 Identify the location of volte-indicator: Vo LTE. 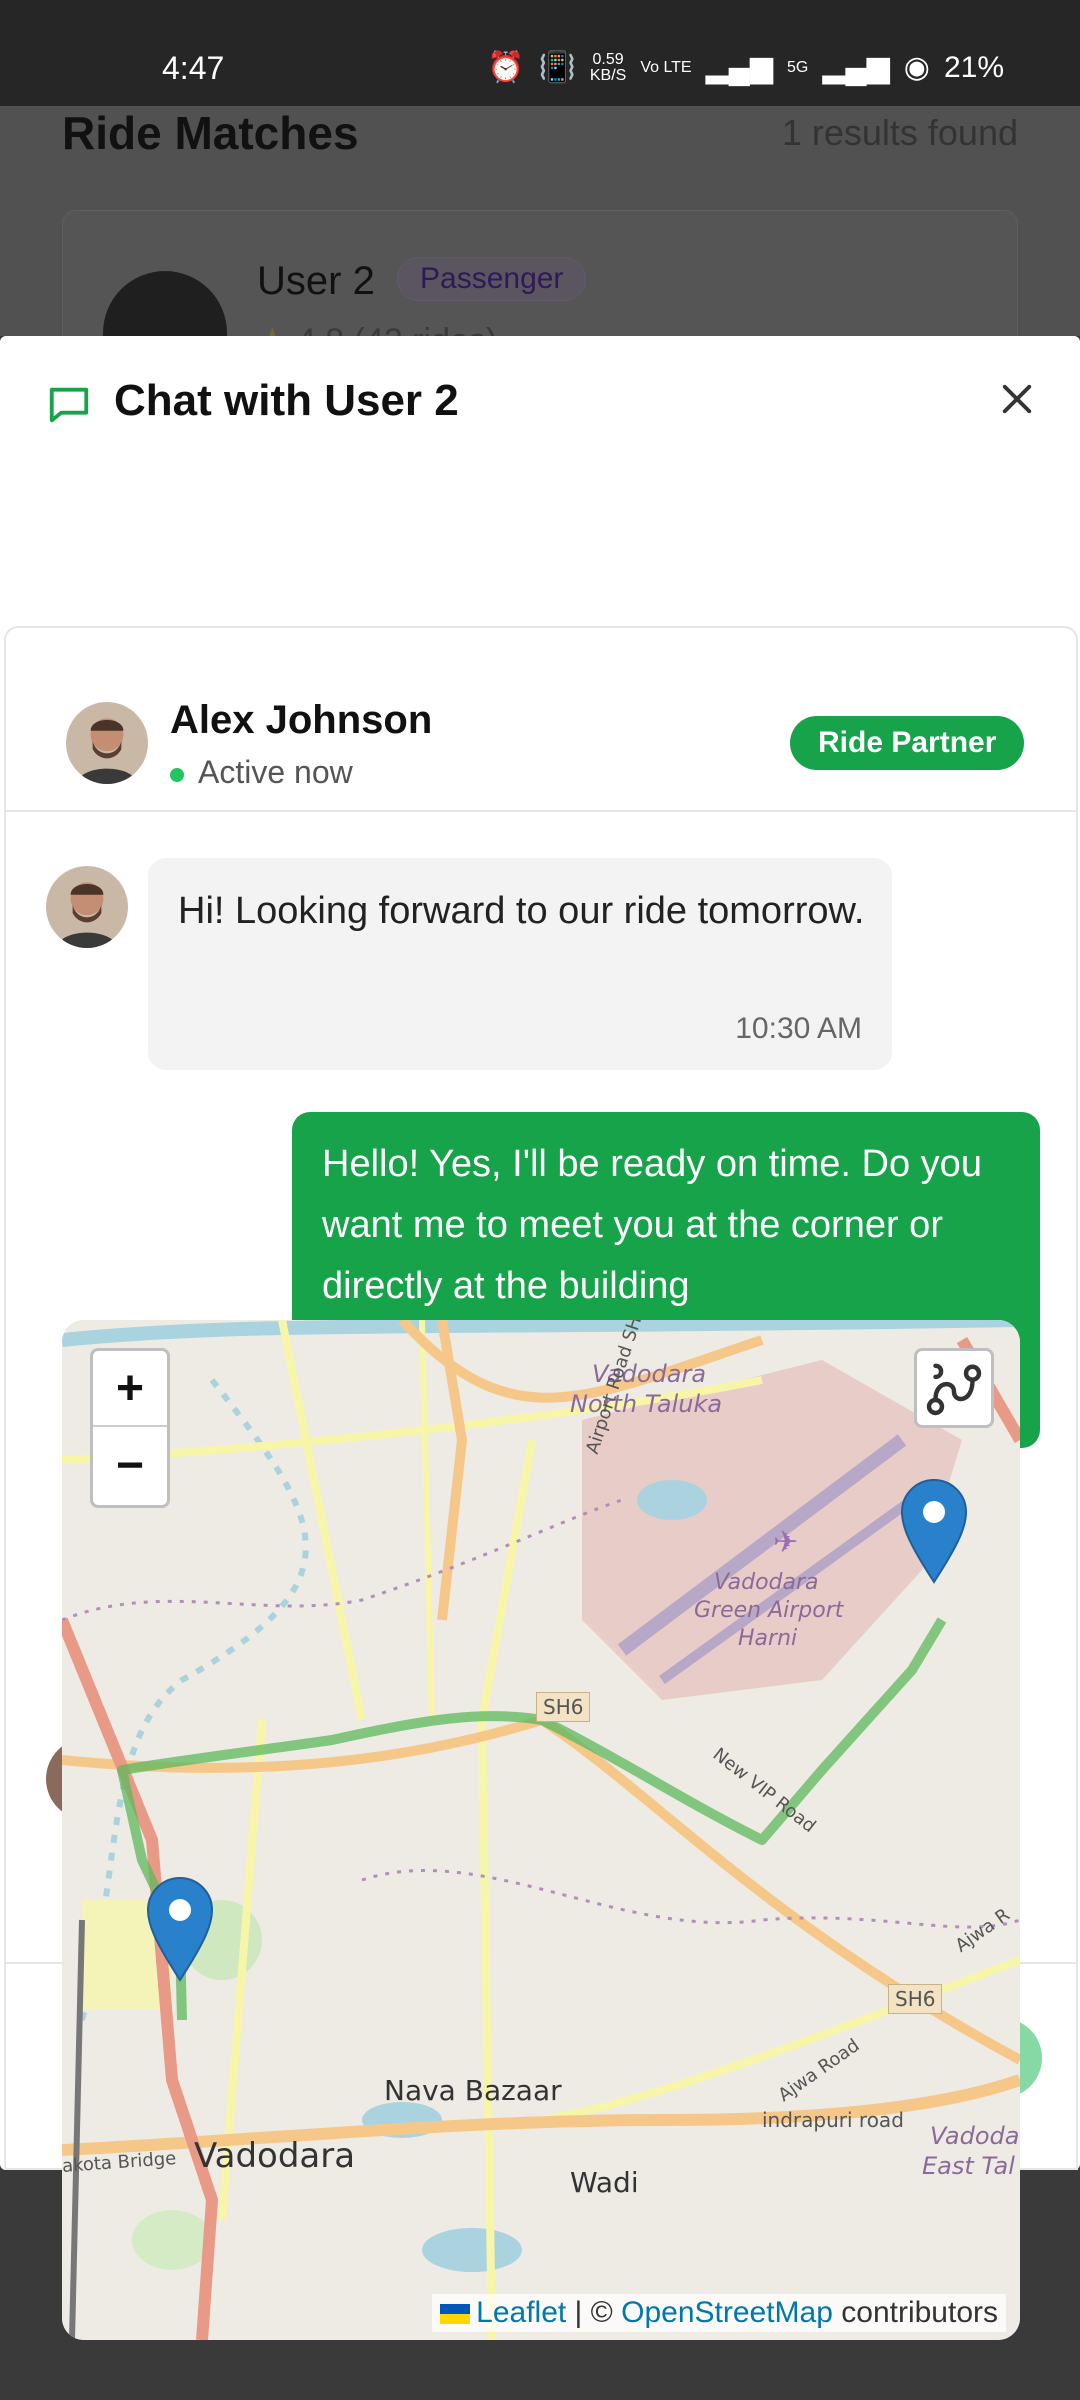
(666, 67).